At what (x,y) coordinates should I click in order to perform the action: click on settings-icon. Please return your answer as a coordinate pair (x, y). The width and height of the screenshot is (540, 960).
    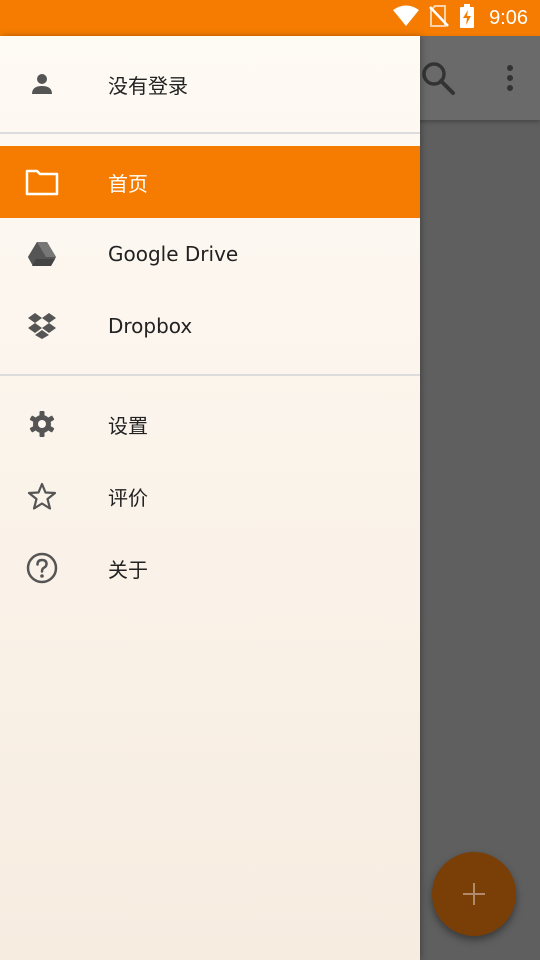
    Looking at the image, I should click on (42, 424).